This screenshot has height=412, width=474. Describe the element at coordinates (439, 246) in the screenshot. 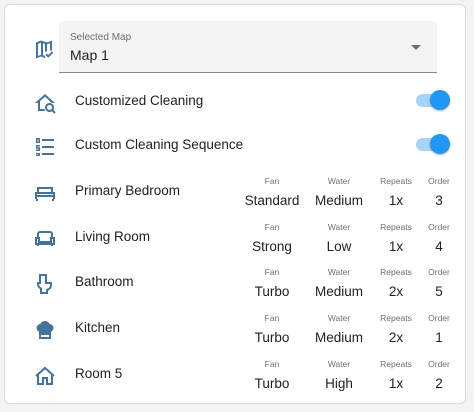

I see `order-value: 4` at that location.